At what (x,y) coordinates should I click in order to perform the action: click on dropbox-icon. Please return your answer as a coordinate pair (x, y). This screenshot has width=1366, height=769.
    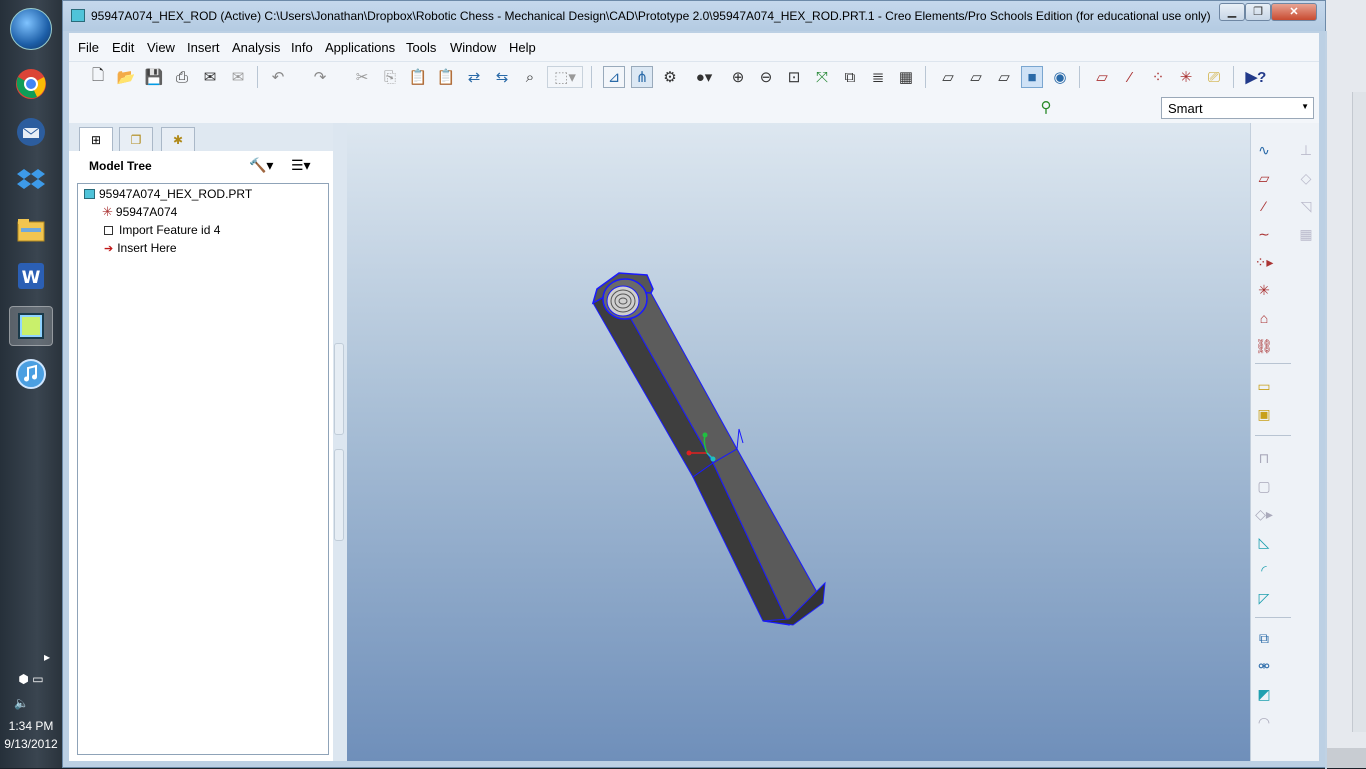
    Looking at the image, I should click on (31, 180).